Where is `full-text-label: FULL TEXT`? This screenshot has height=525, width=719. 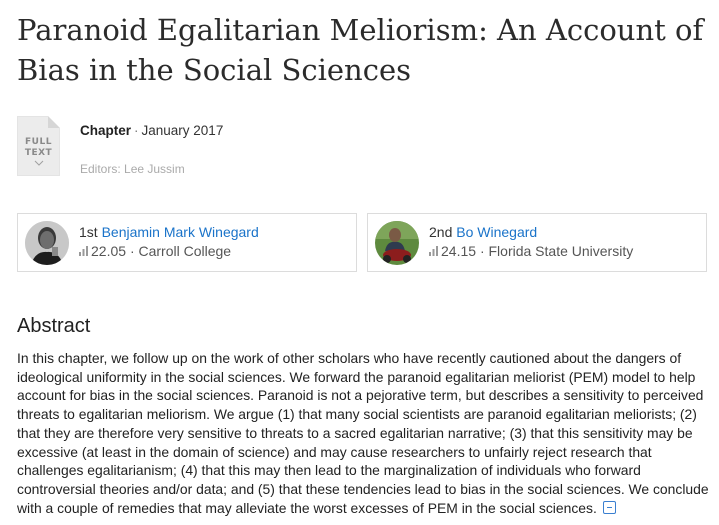 full-text-label: FULL TEXT is located at coordinates (38, 147).